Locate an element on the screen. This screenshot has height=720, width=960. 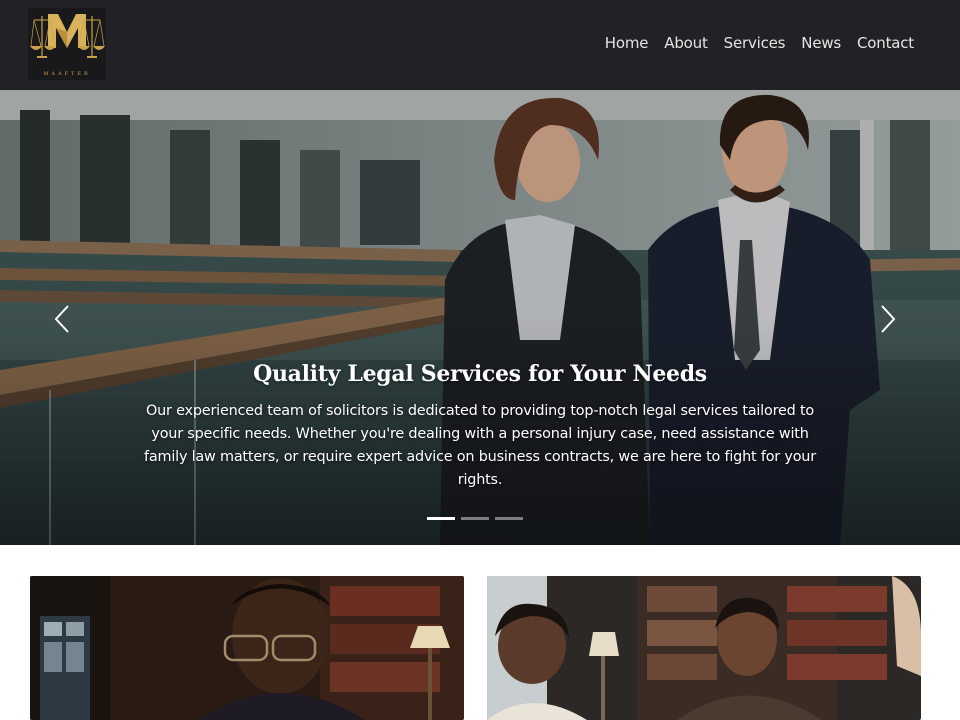
navbar: MAAFTER Home About Services News Contact is located at coordinates (480, 45).